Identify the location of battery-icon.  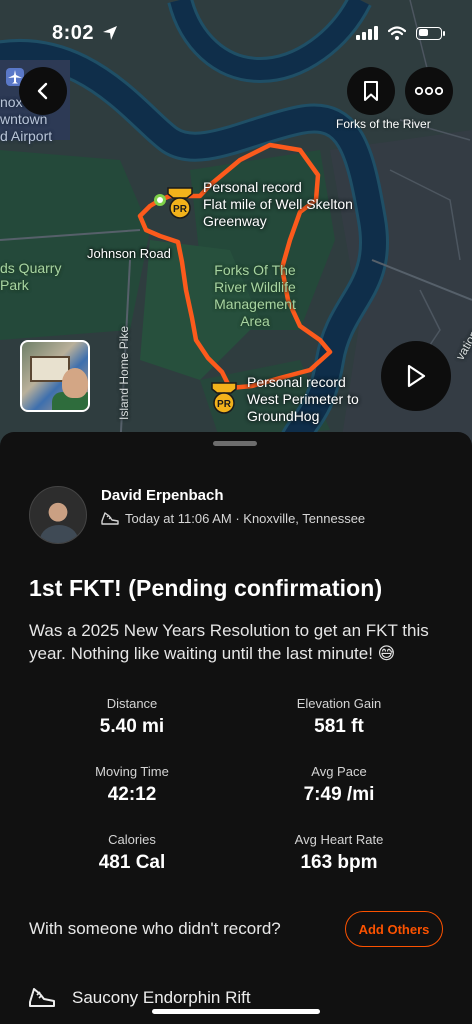
(430, 33).